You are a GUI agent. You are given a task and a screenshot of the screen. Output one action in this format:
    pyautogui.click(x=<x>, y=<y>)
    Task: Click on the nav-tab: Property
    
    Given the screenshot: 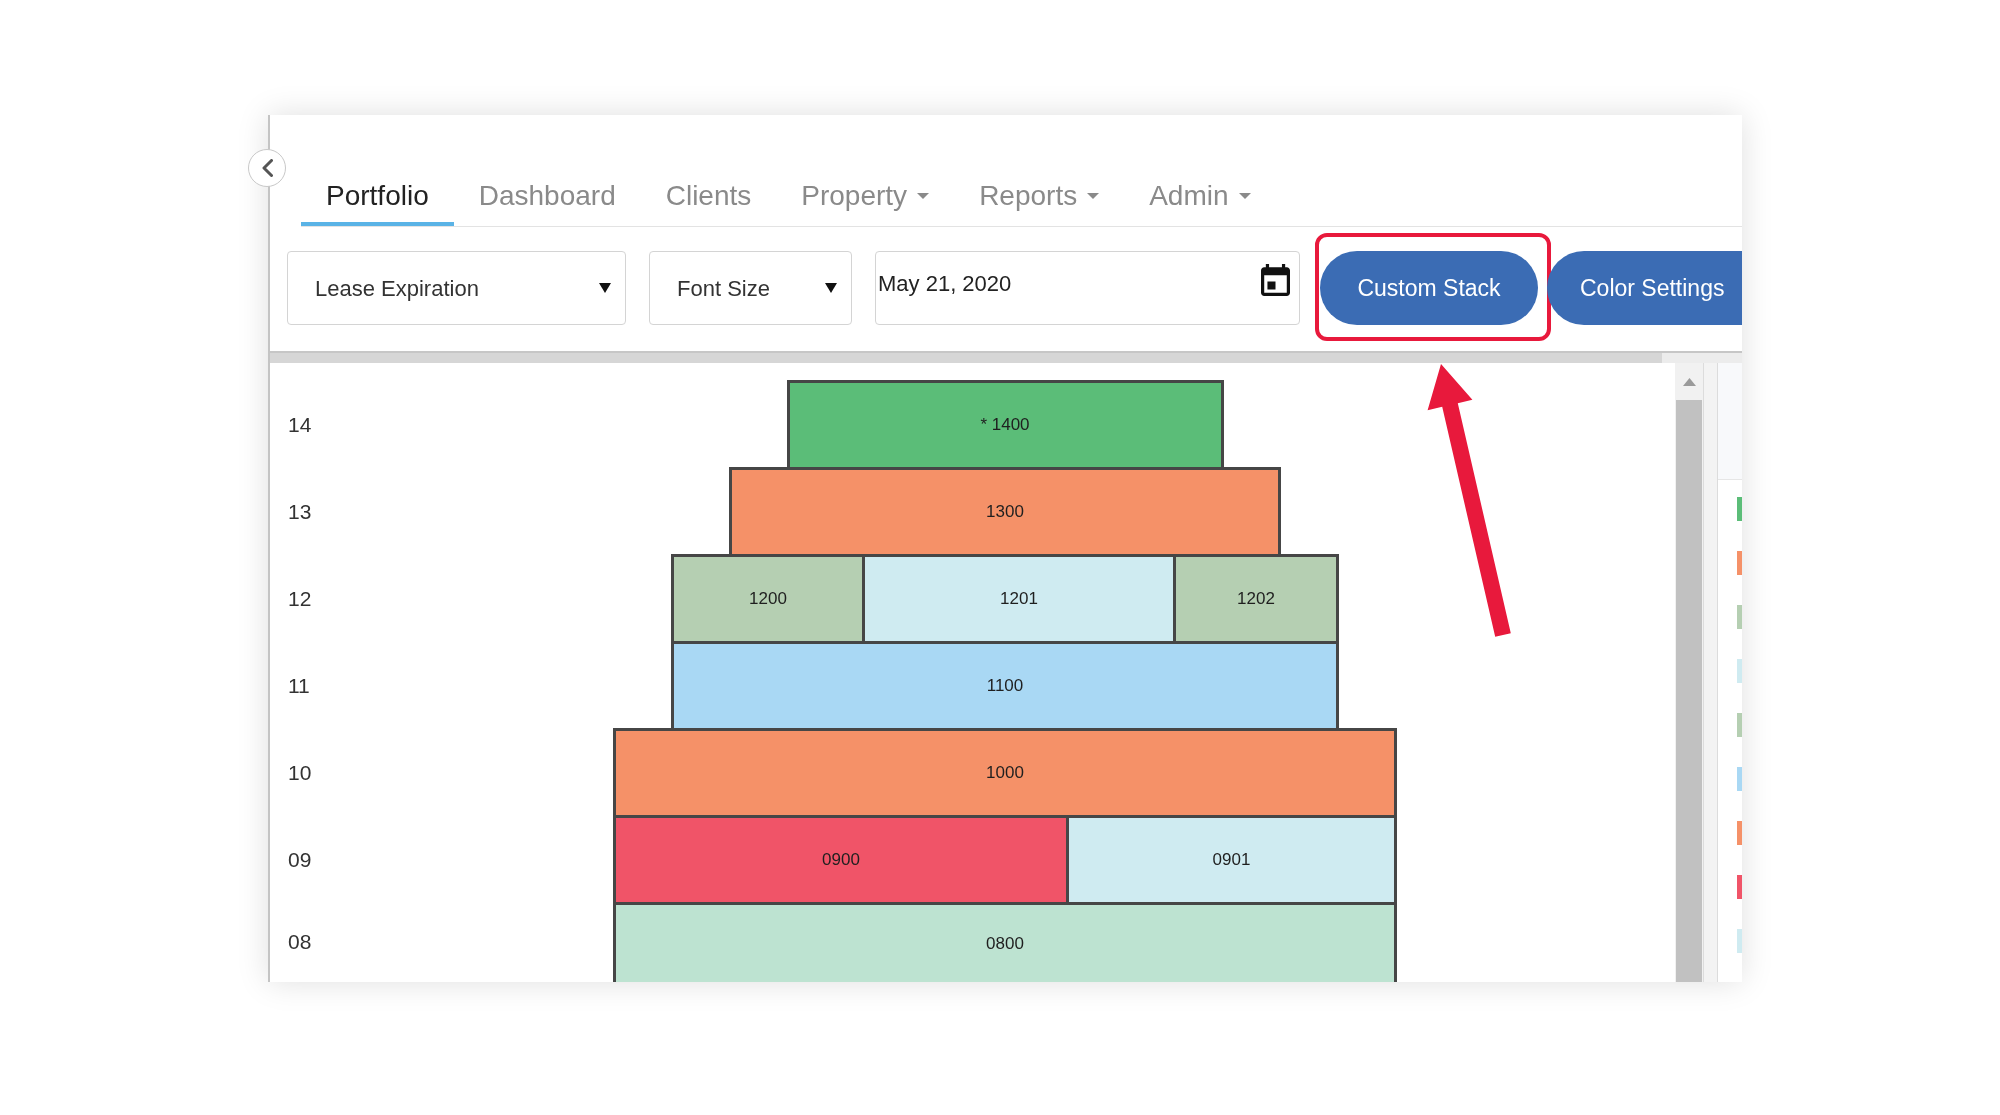 What is the action you would take?
    pyautogui.click(x=865, y=203)
    